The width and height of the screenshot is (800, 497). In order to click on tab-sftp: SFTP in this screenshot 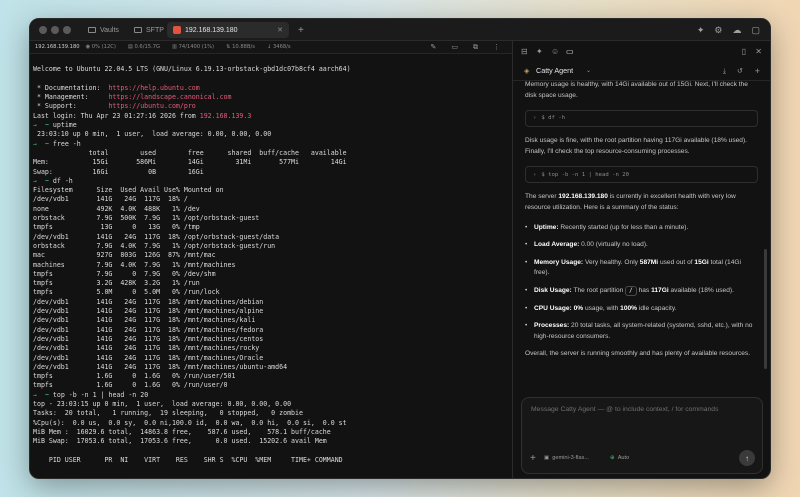, I will do `click(149, 30)`.